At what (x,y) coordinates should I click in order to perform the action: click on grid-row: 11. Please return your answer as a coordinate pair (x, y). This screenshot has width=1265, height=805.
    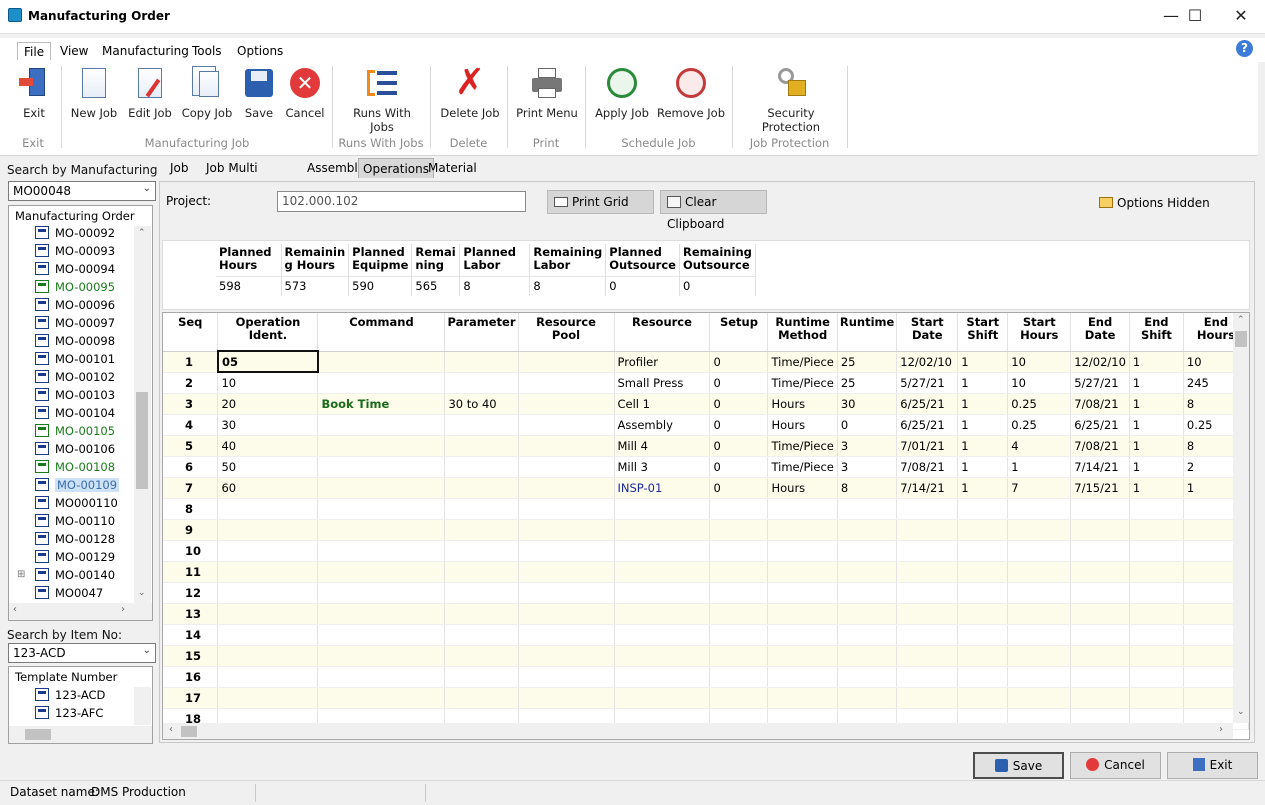
    Looking at the image, I should click on (706, 572).